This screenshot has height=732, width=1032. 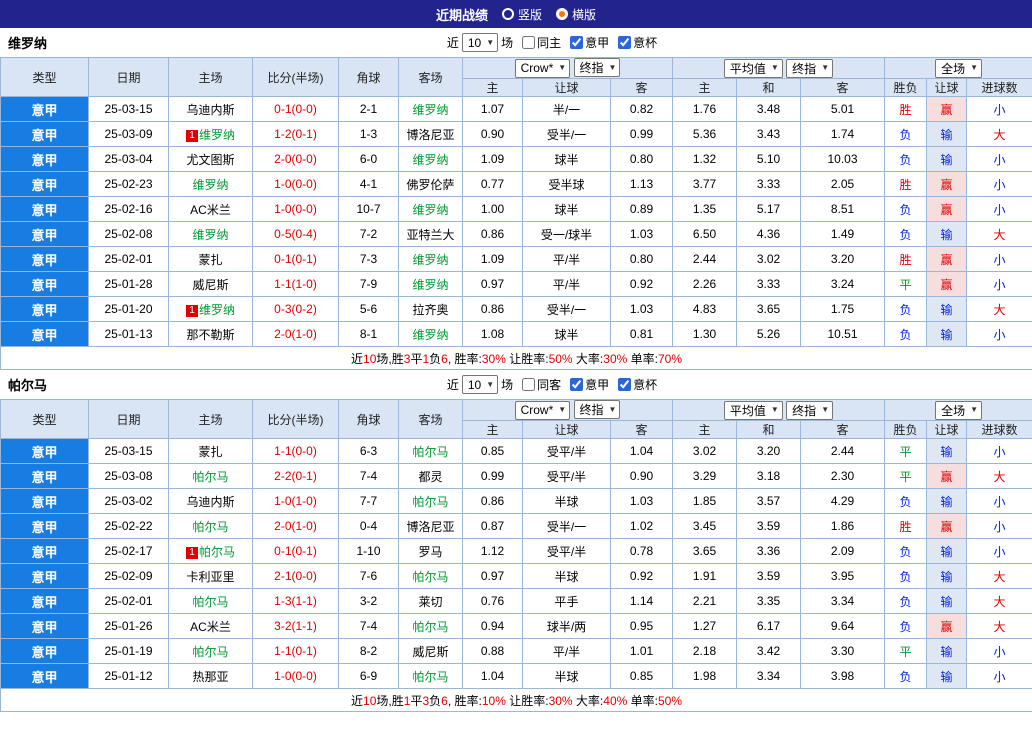 What do you see at coordinates (435, 358) in the screenshot?
I see `summary-stat-label: 负` at bounding box center [435, 358].